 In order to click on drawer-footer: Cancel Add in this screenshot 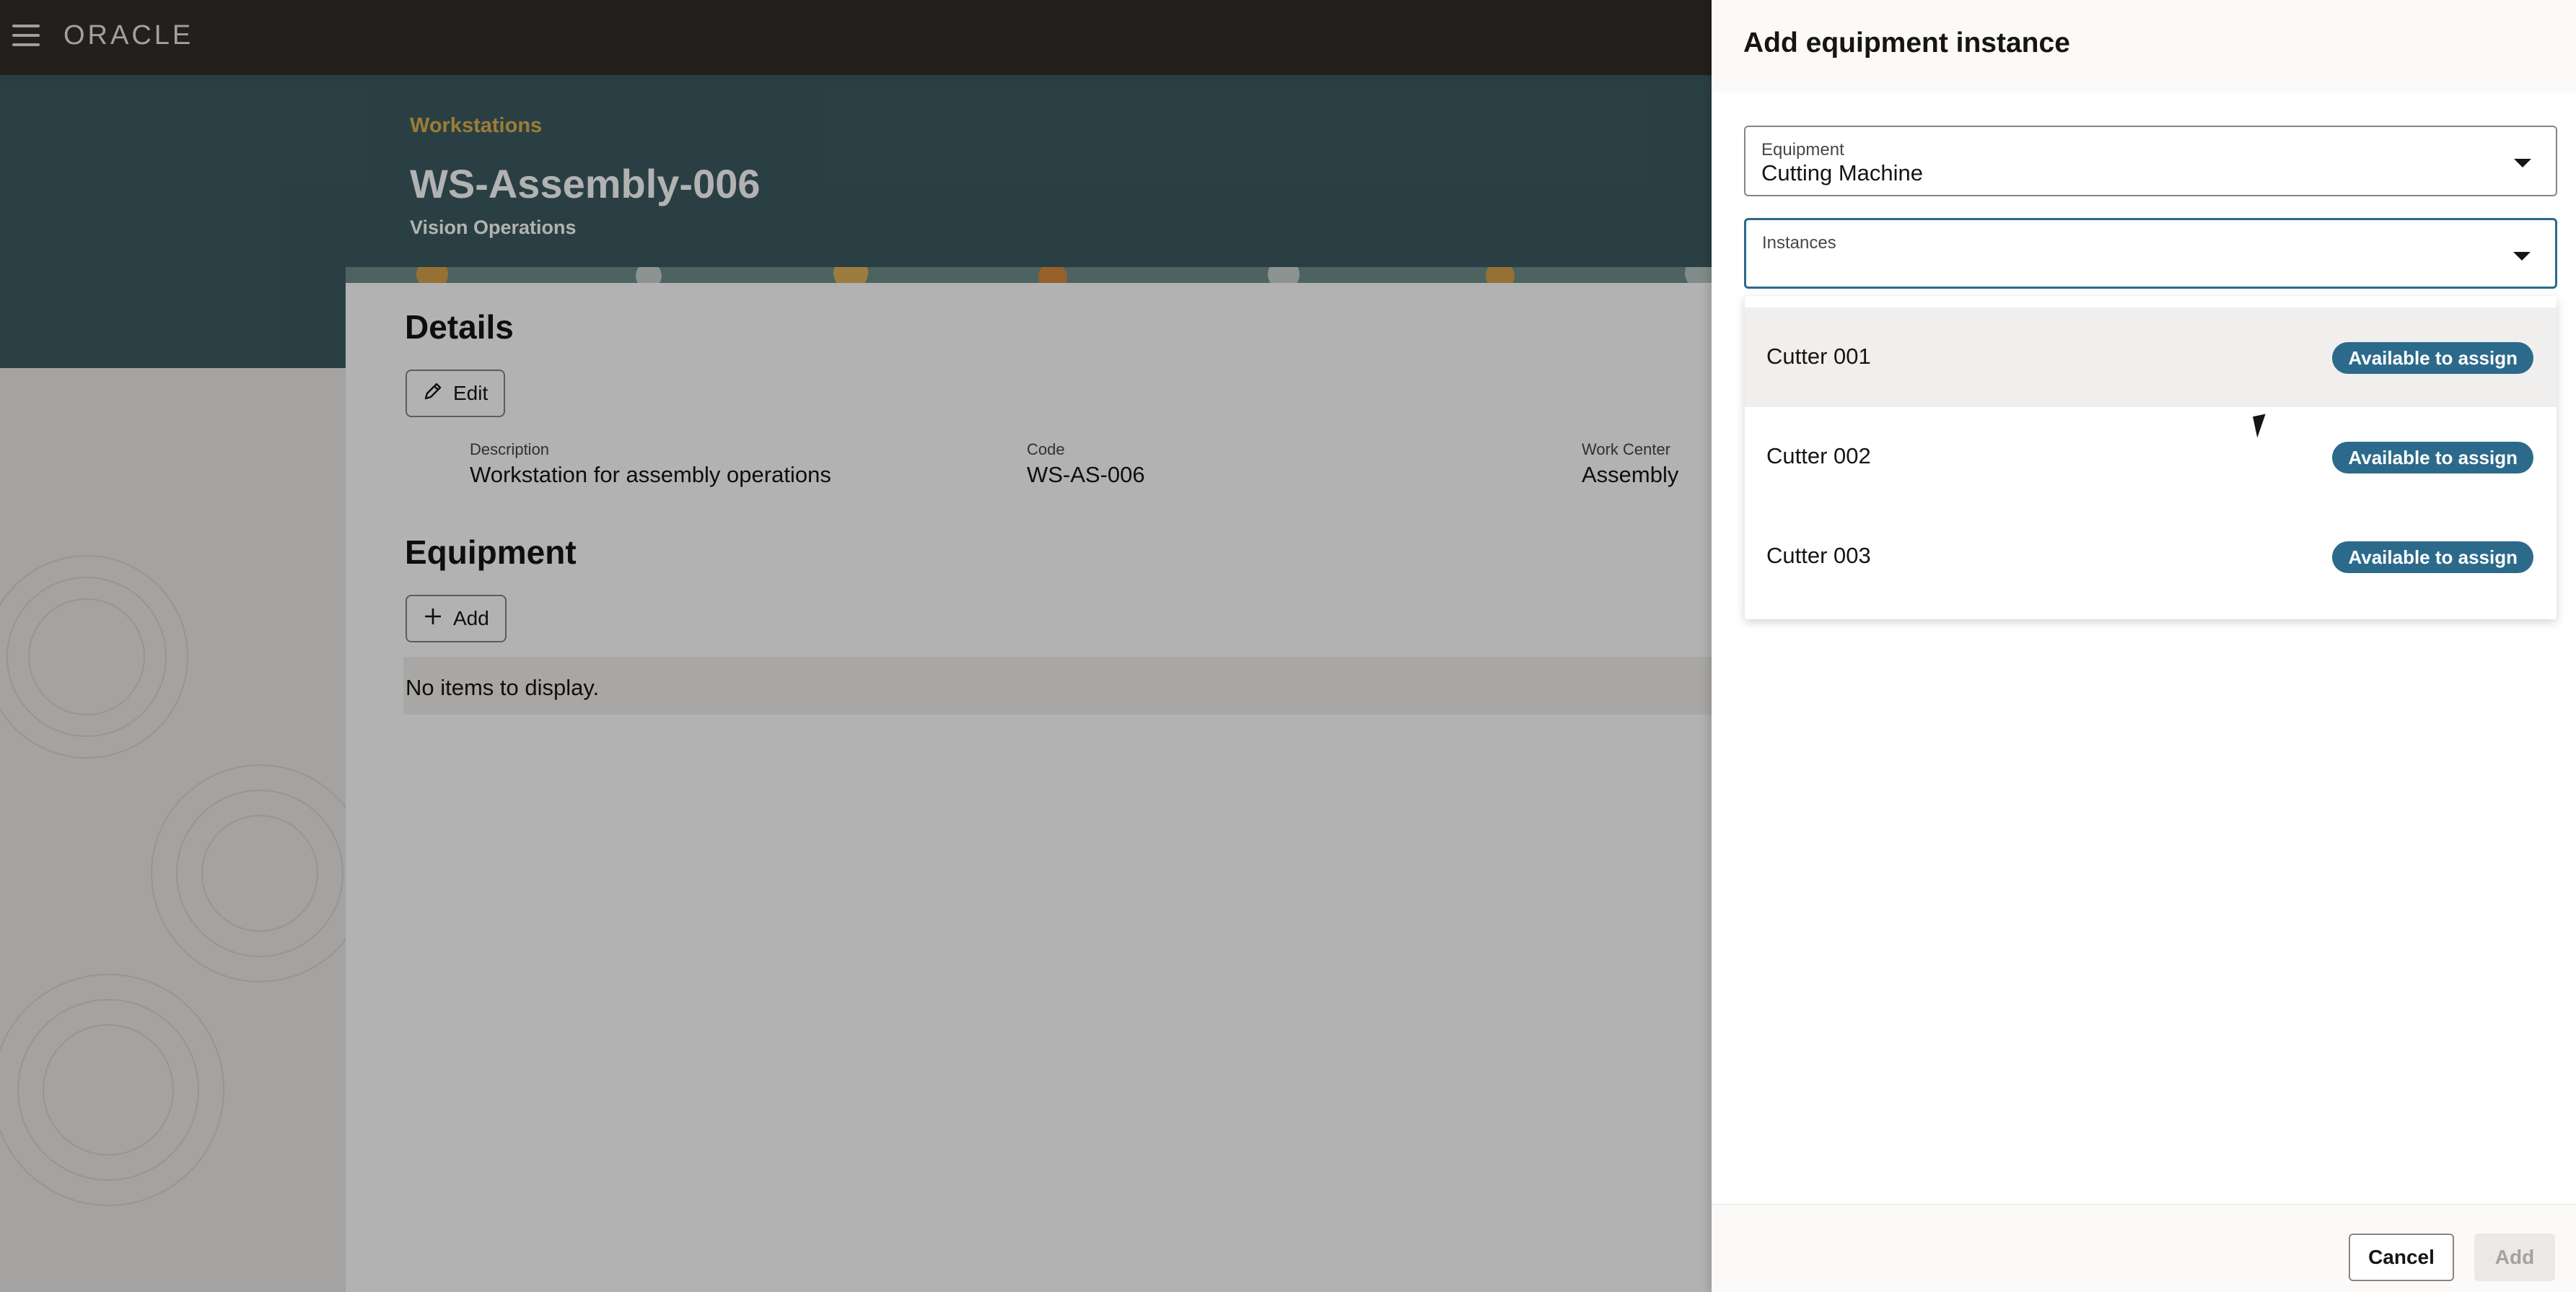, I will do `click(2144, 1248)`.